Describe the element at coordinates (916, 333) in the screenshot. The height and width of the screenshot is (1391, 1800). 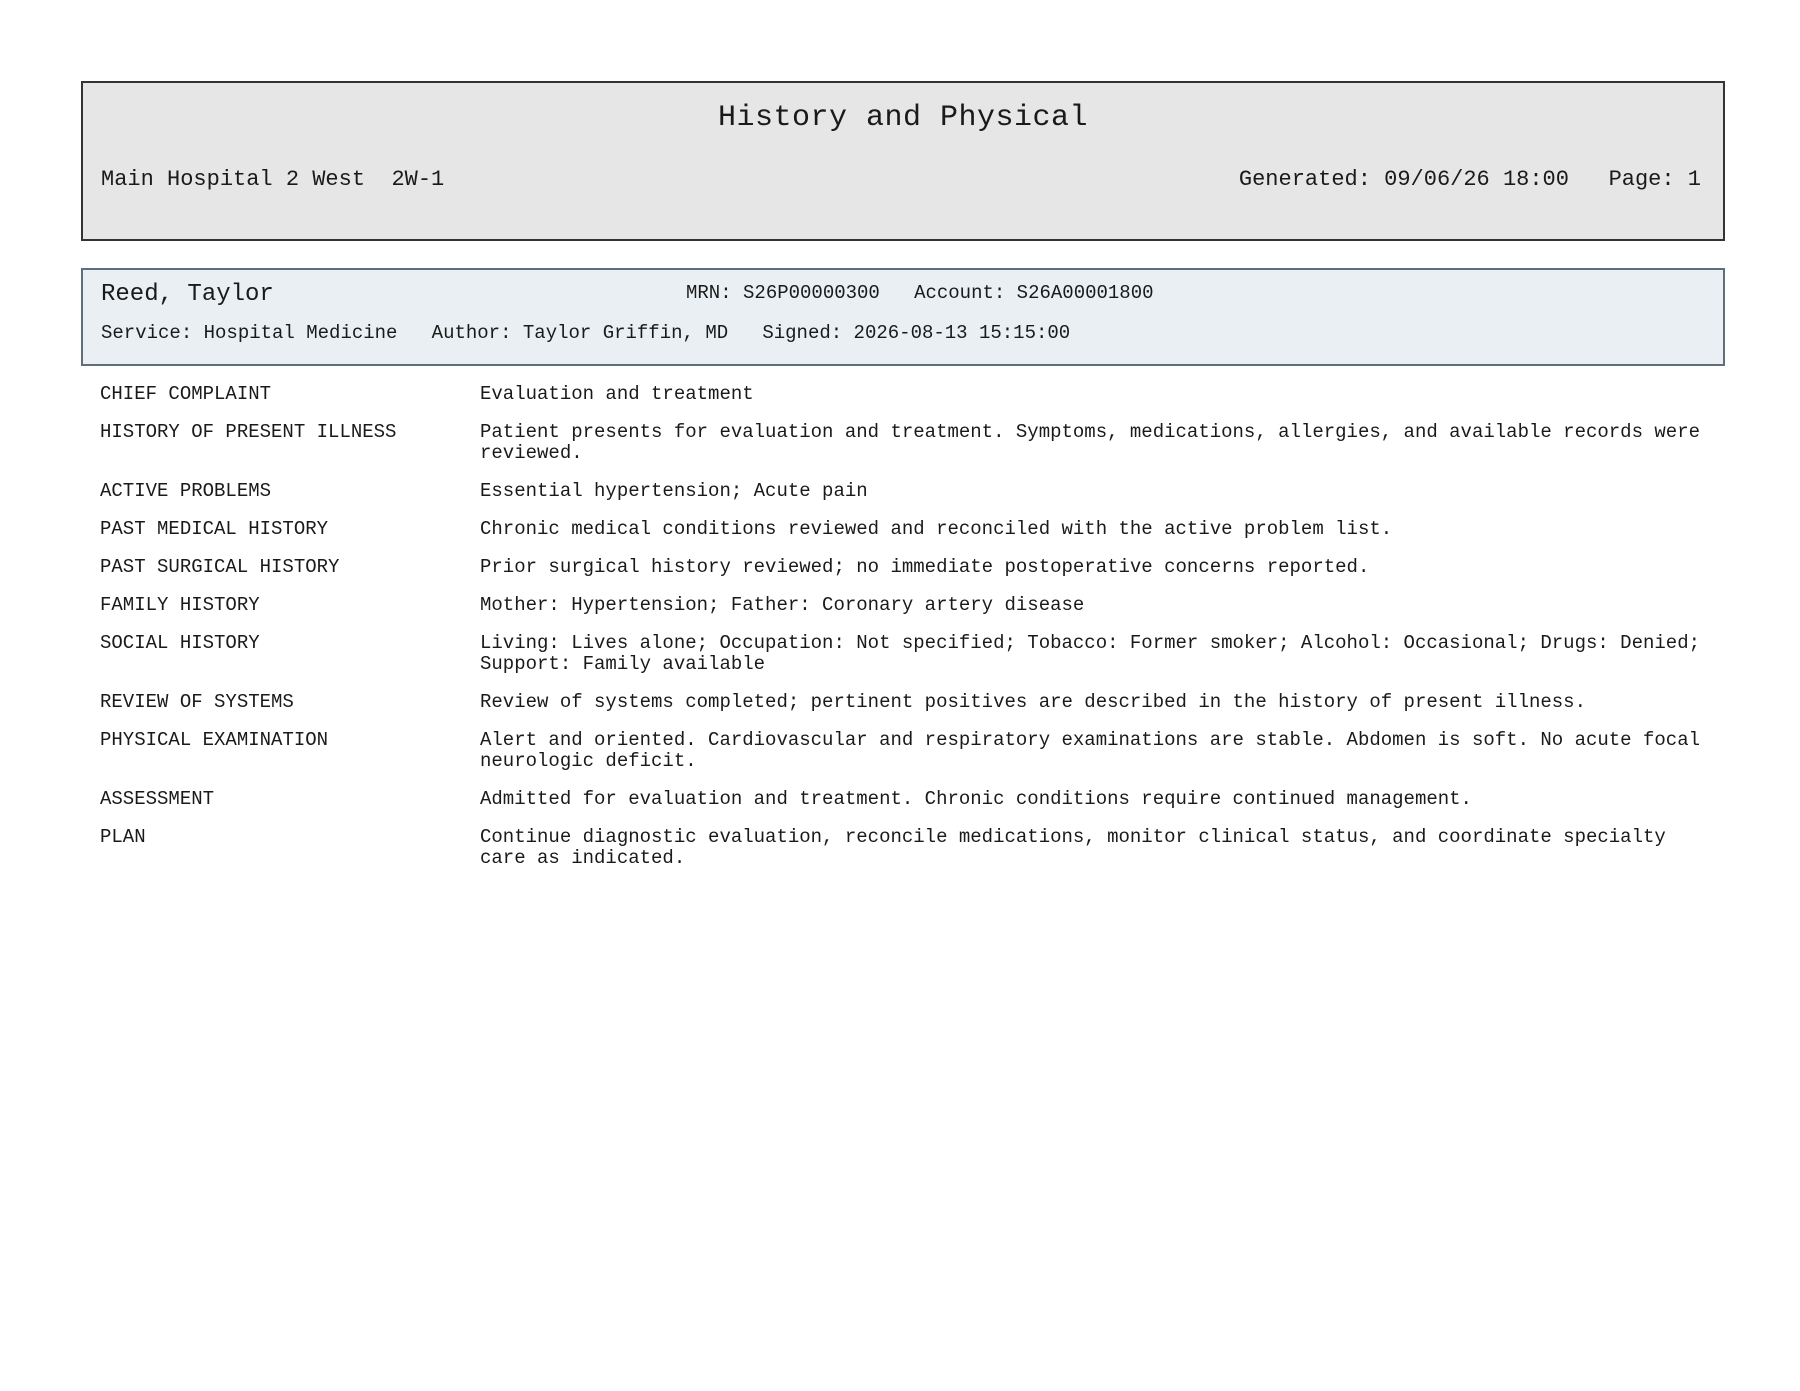
I see `signed-timestamp: Signed: 2026-08-13 15:15:00` at that location.